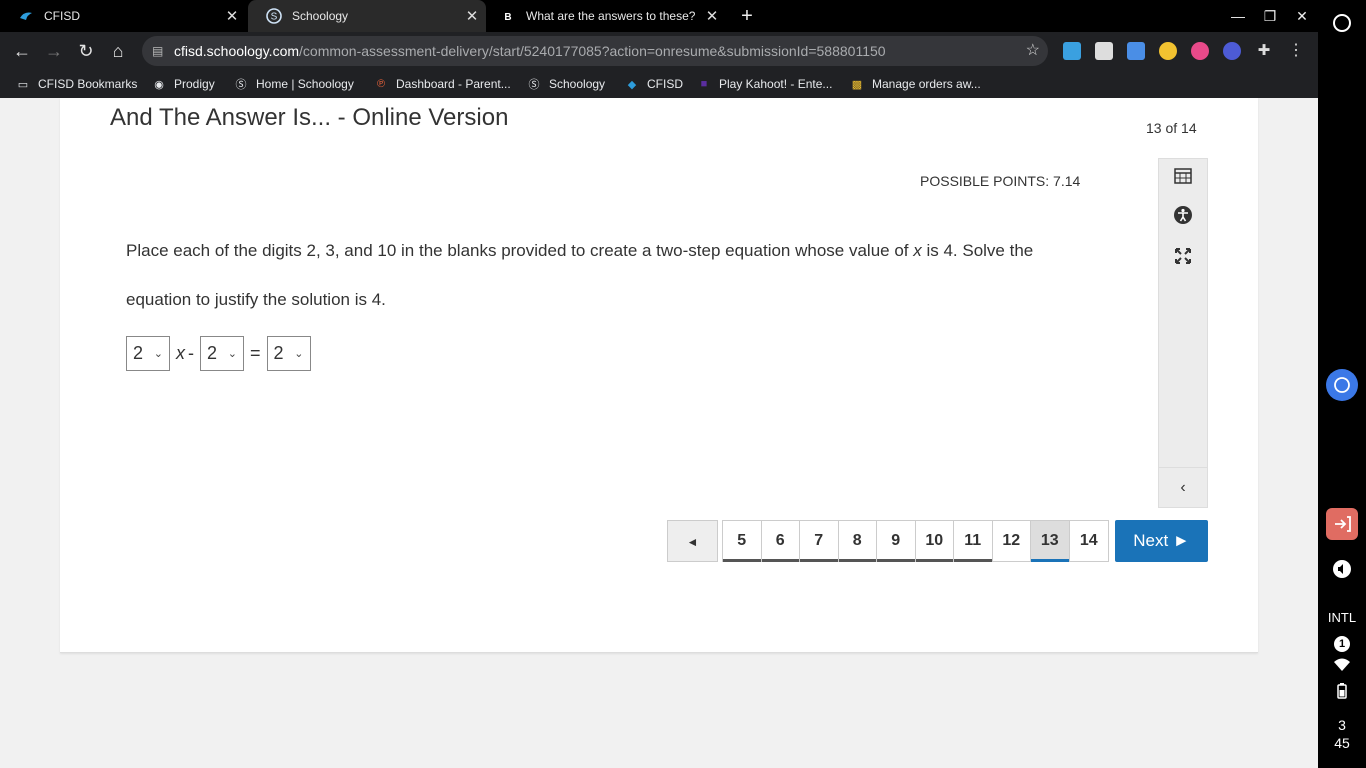 The width and height of the screenshot is (1366, 768). Describe the element at coordinates (157, 51) in the screenshot. I see `site-info-icon: ▤` at that location.